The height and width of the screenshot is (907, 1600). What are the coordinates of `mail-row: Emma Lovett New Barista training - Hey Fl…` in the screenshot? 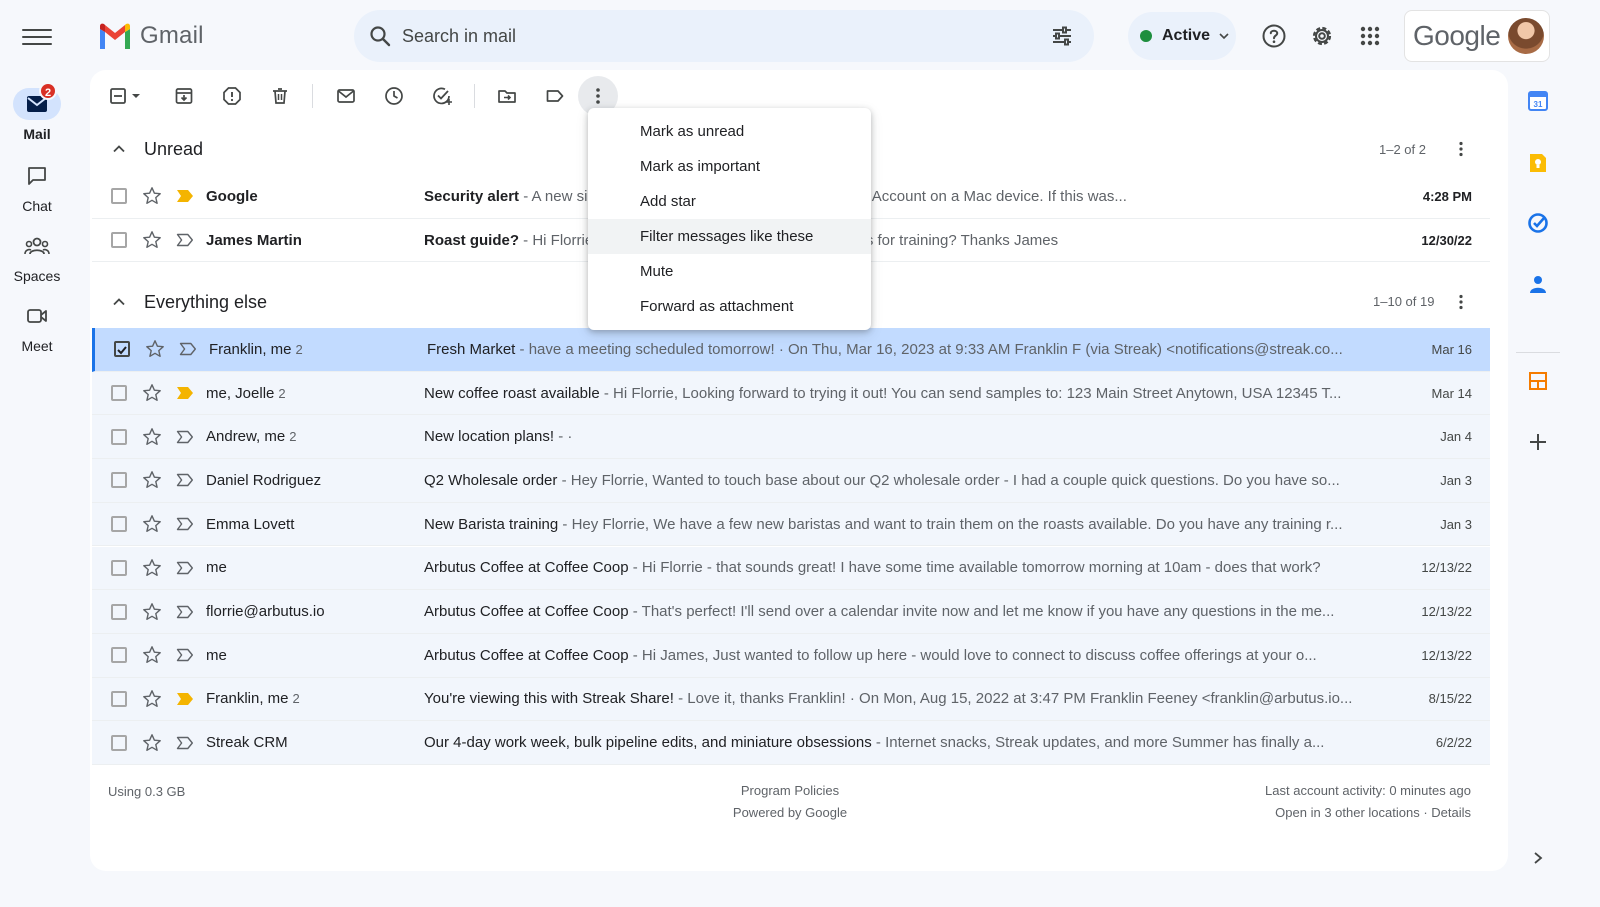 It's located at (791, 524).